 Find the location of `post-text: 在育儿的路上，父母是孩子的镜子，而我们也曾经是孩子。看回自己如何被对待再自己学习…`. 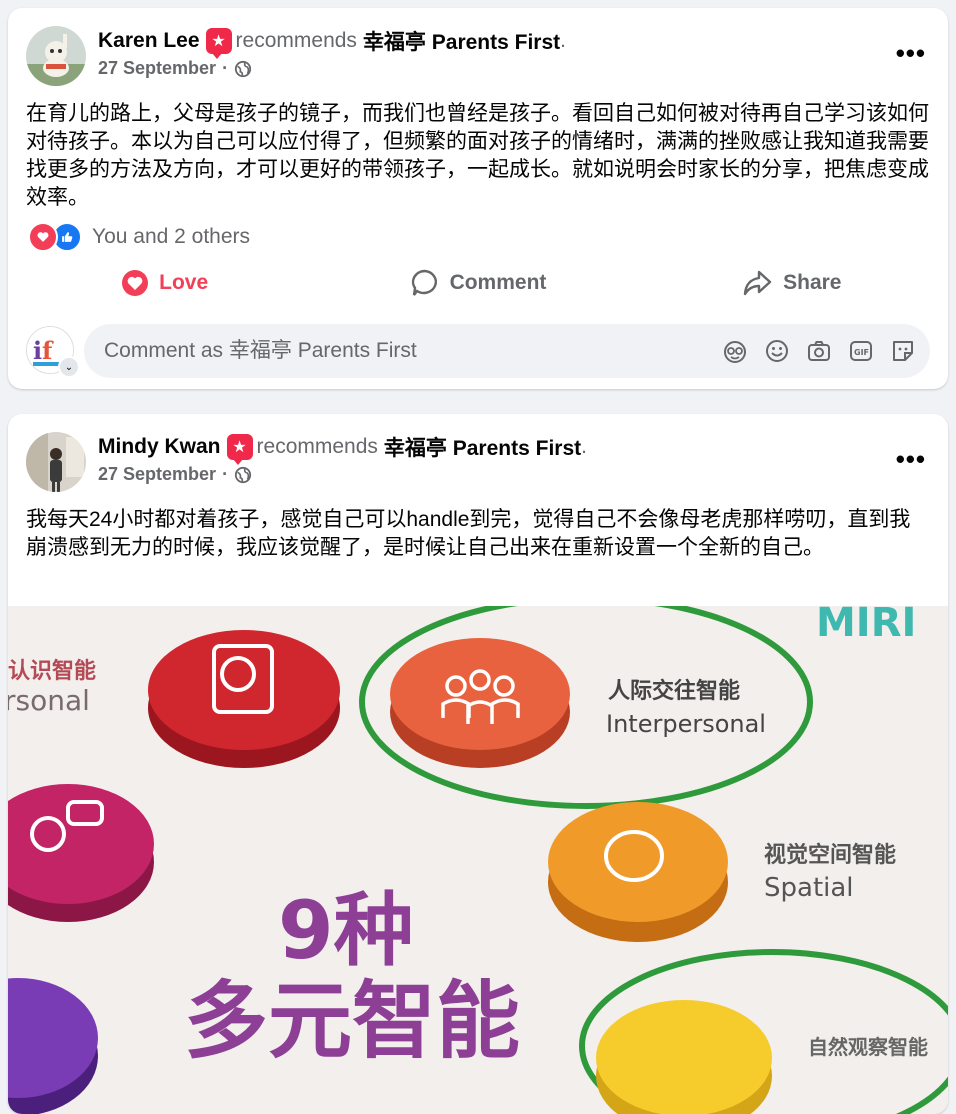

post-text: 在育儿的路上，父母是孩子的镜子，而我们也曾经是孩子。看回自己如何被对待再自己学习… is located at coordinates (477, 155).